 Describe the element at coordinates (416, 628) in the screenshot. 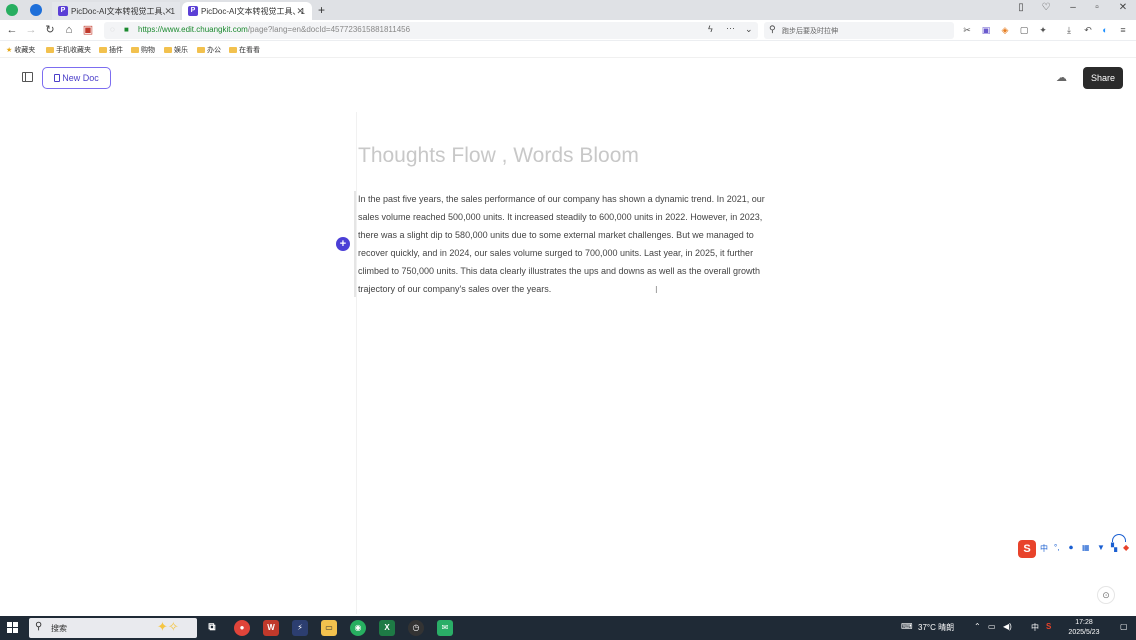

I see `clock-app-icon: ◷` at that location.